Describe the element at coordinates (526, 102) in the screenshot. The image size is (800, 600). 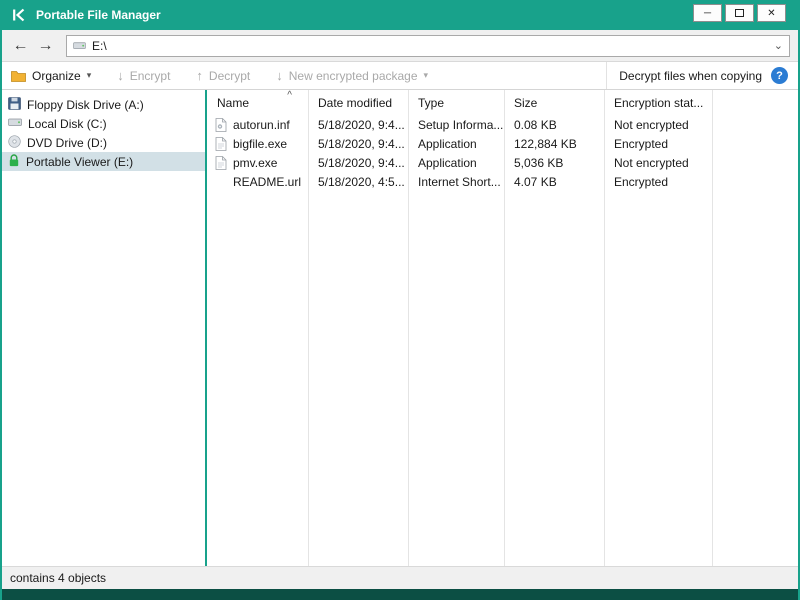
I see `column-header-label: Size` at that location.